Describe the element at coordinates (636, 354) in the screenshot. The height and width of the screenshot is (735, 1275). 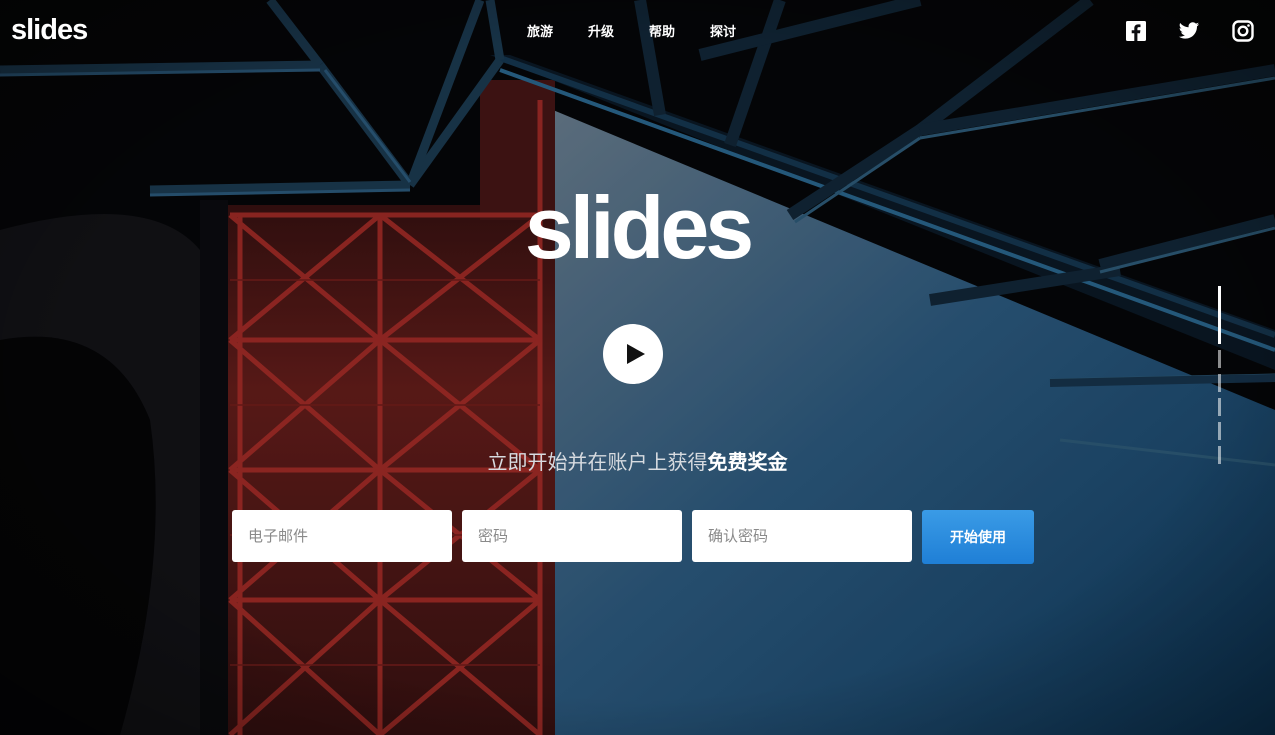
I see `play-icon` at that location.